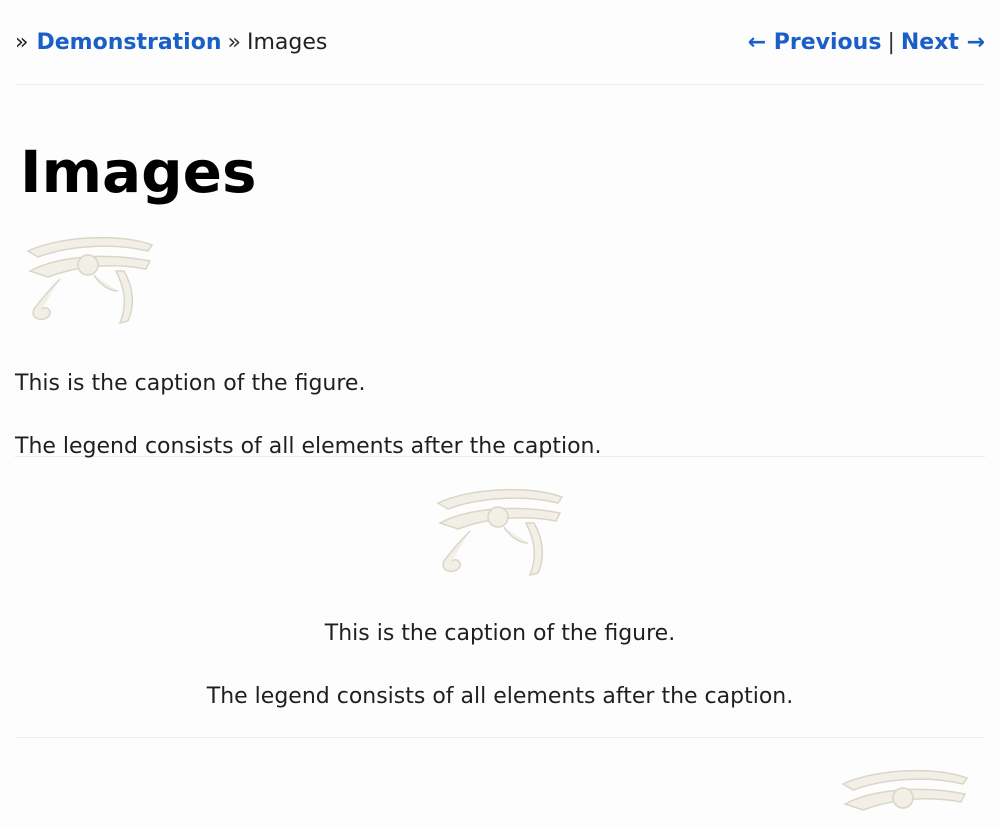 The width and height of the screenshot is (1000, 830). What do you see at coordinates (287, 42) in the screenshot?
I see `breadcrumb-current: Images` at bounding box center [287, 42].